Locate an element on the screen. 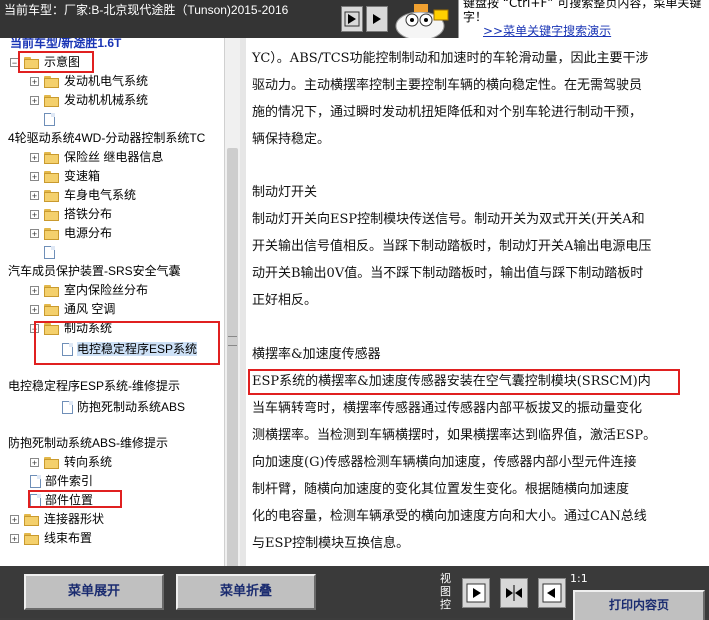 The width and height of the screenshot is (709, 620). zoom-ratio: 1:1 is located at coordinates (579, 578).